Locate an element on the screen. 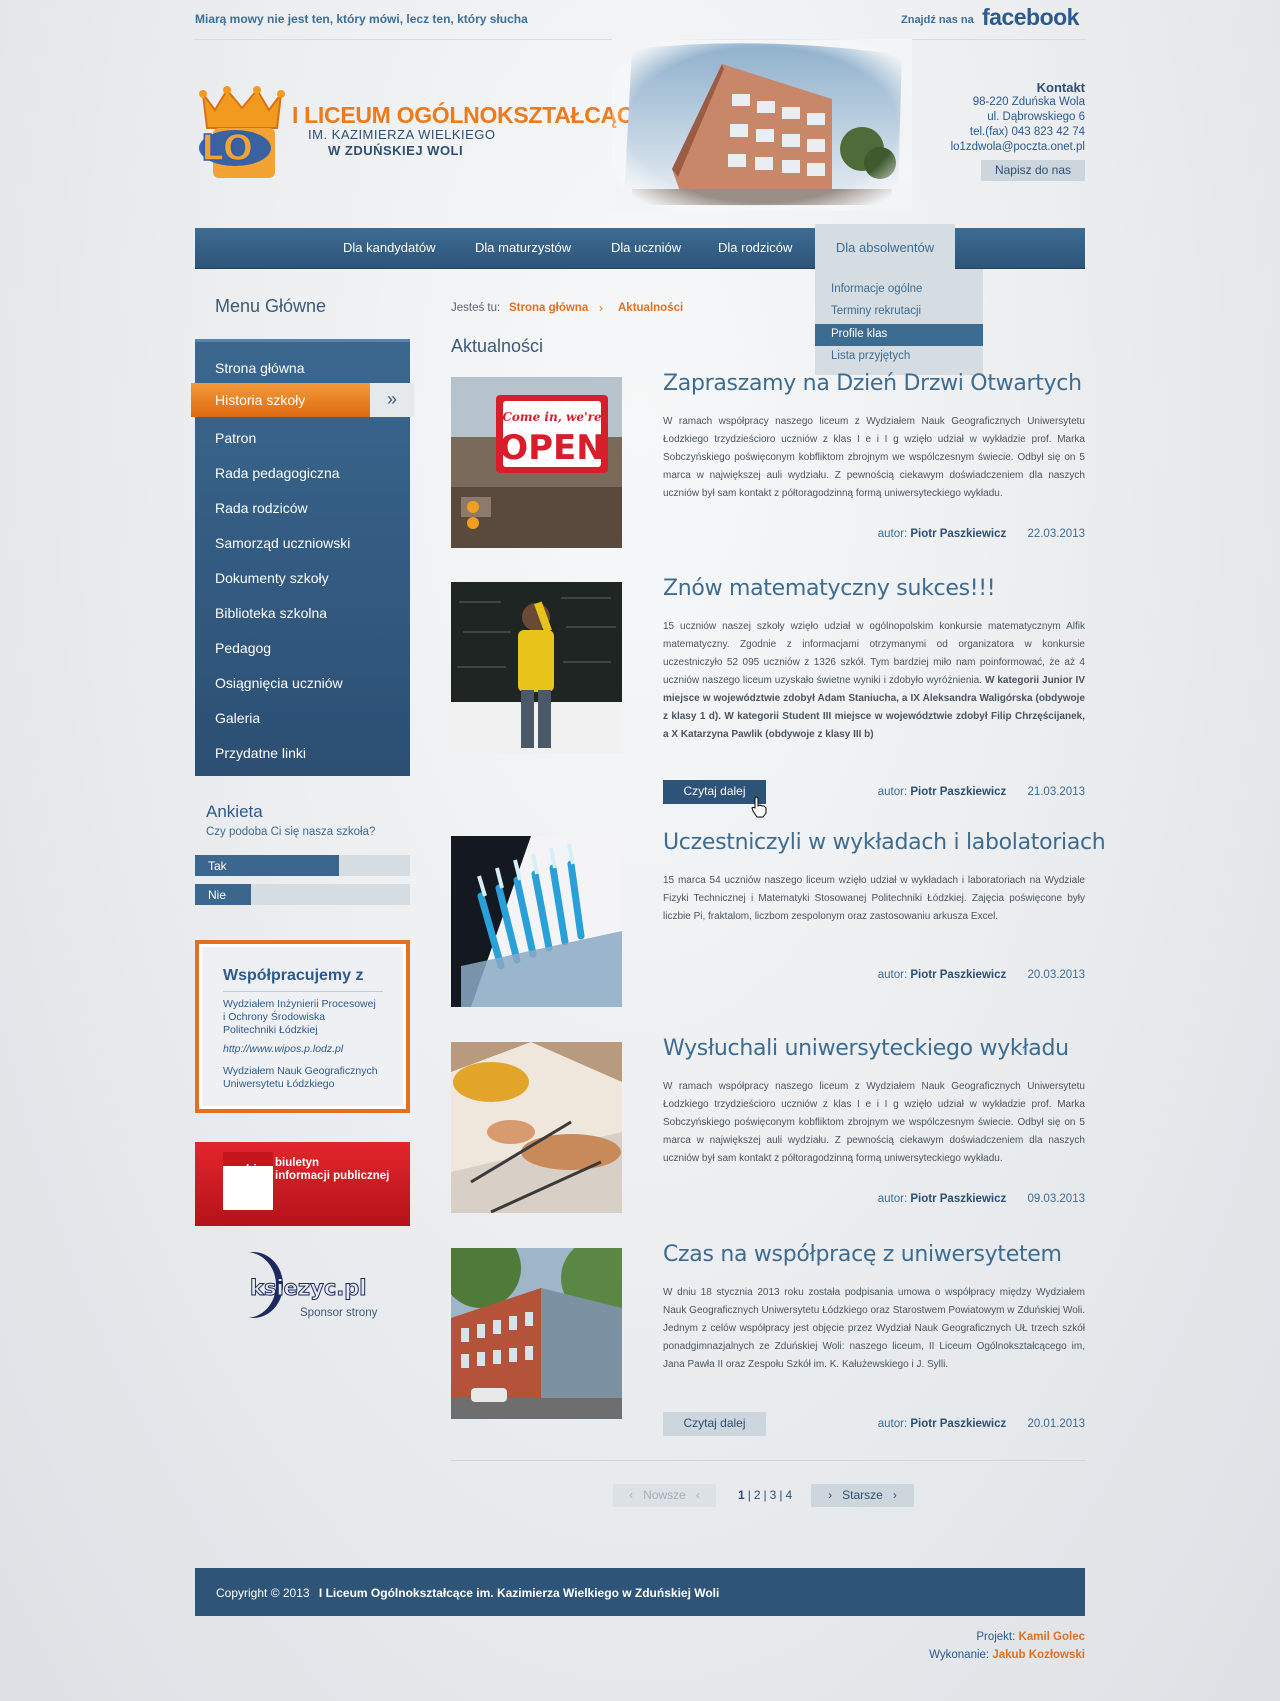 This screenshot has height=1701, width=1280. partner-2-line-1: Wydziałem Nauk Geograficznych is located at coordinates (300, 1071).